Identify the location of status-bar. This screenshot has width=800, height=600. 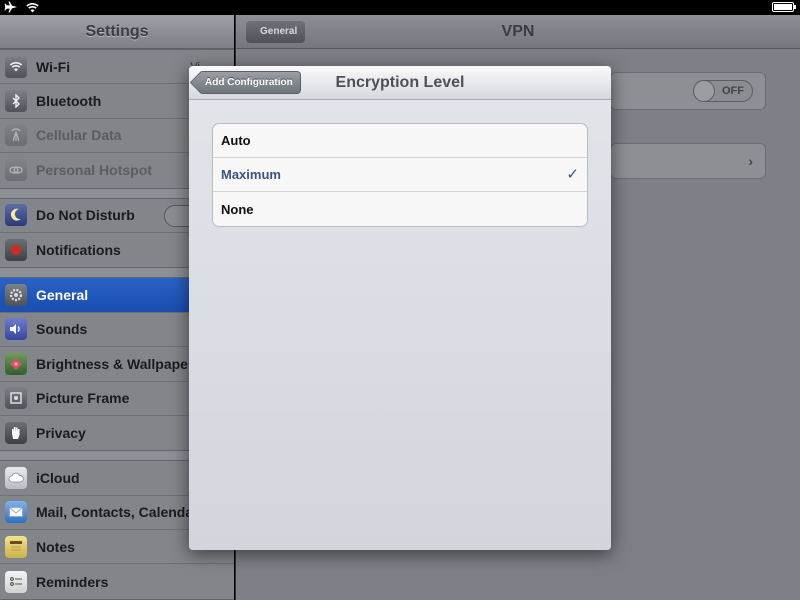
(400, 7).